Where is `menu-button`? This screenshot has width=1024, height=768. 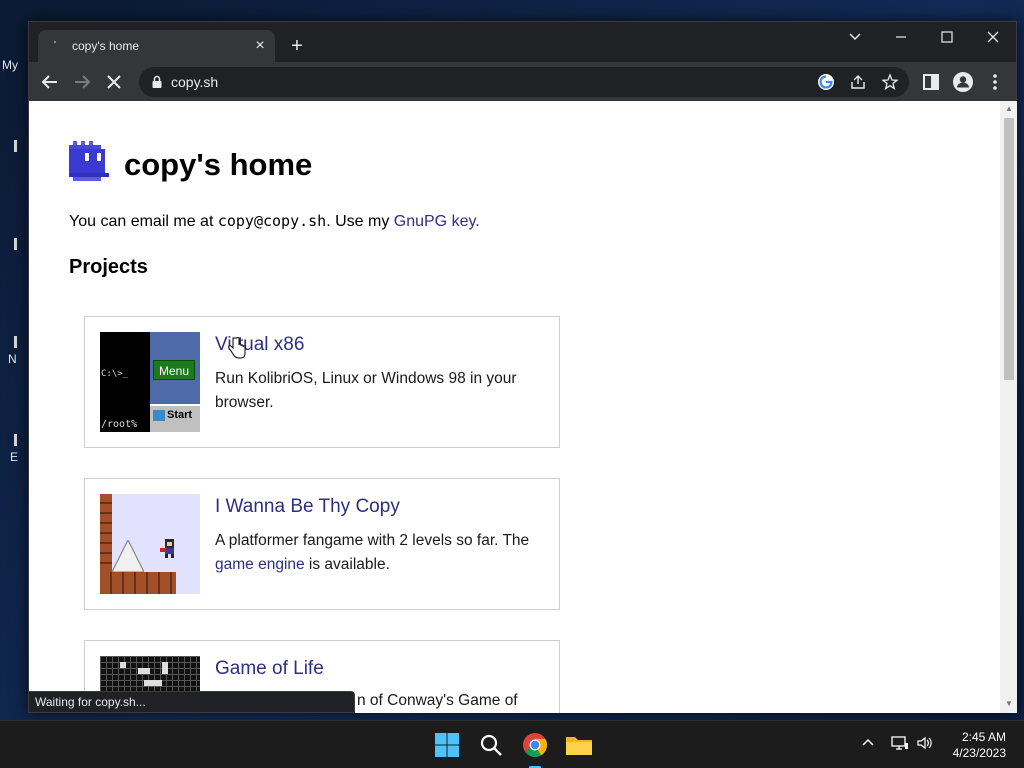
menu-button is located at coordinates (995, 82).